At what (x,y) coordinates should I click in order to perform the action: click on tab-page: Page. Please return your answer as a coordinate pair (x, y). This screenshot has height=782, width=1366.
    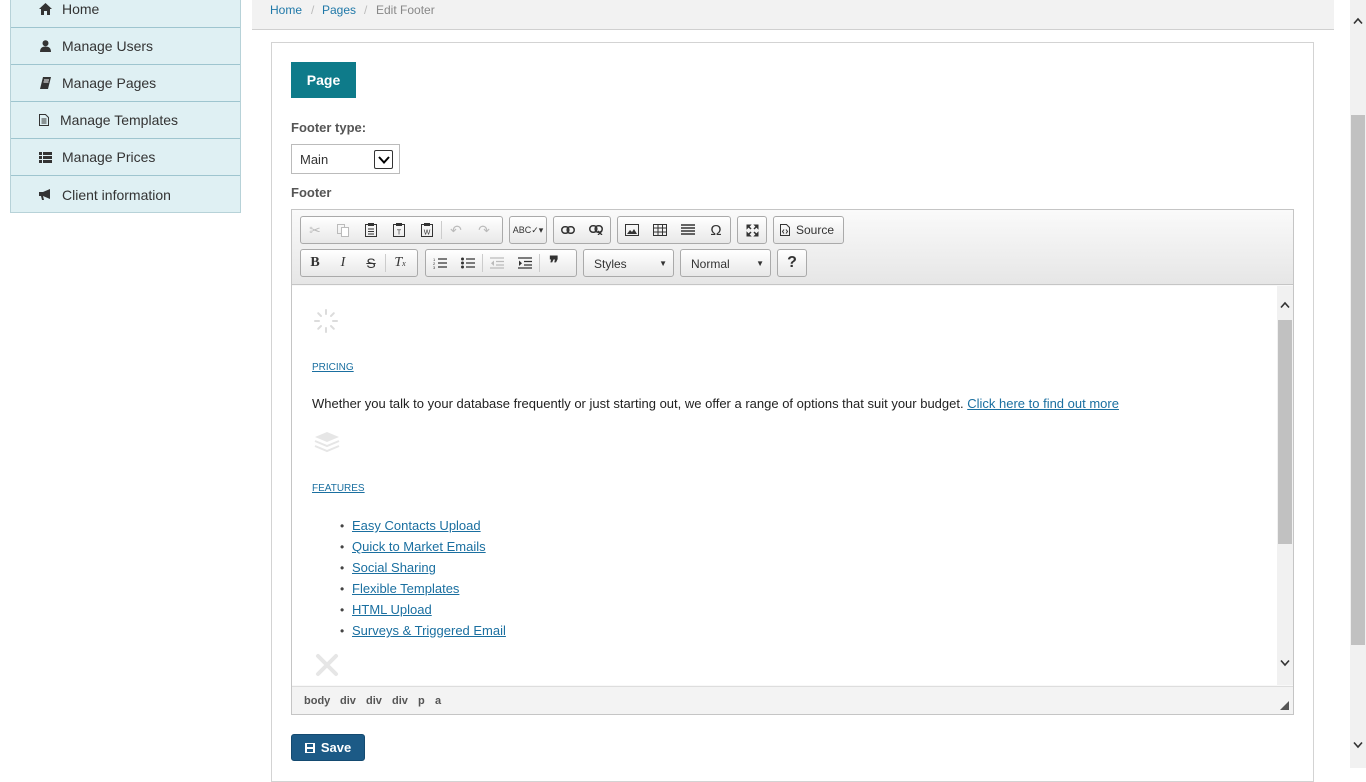
    Looking at the image, I should click on (323, 80).